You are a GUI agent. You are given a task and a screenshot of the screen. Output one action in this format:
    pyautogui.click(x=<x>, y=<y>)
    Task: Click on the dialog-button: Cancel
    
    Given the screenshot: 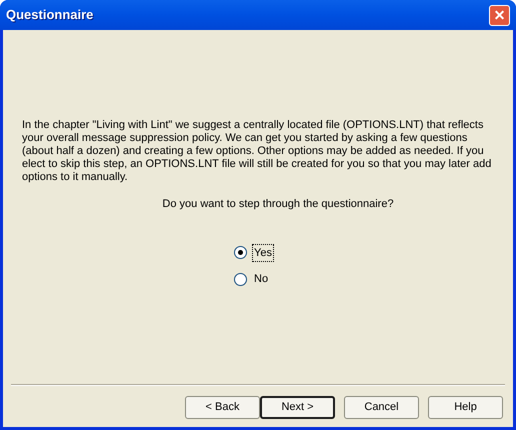 What is the action you would take?
    pyautogui.click(x=381, y=407)
    